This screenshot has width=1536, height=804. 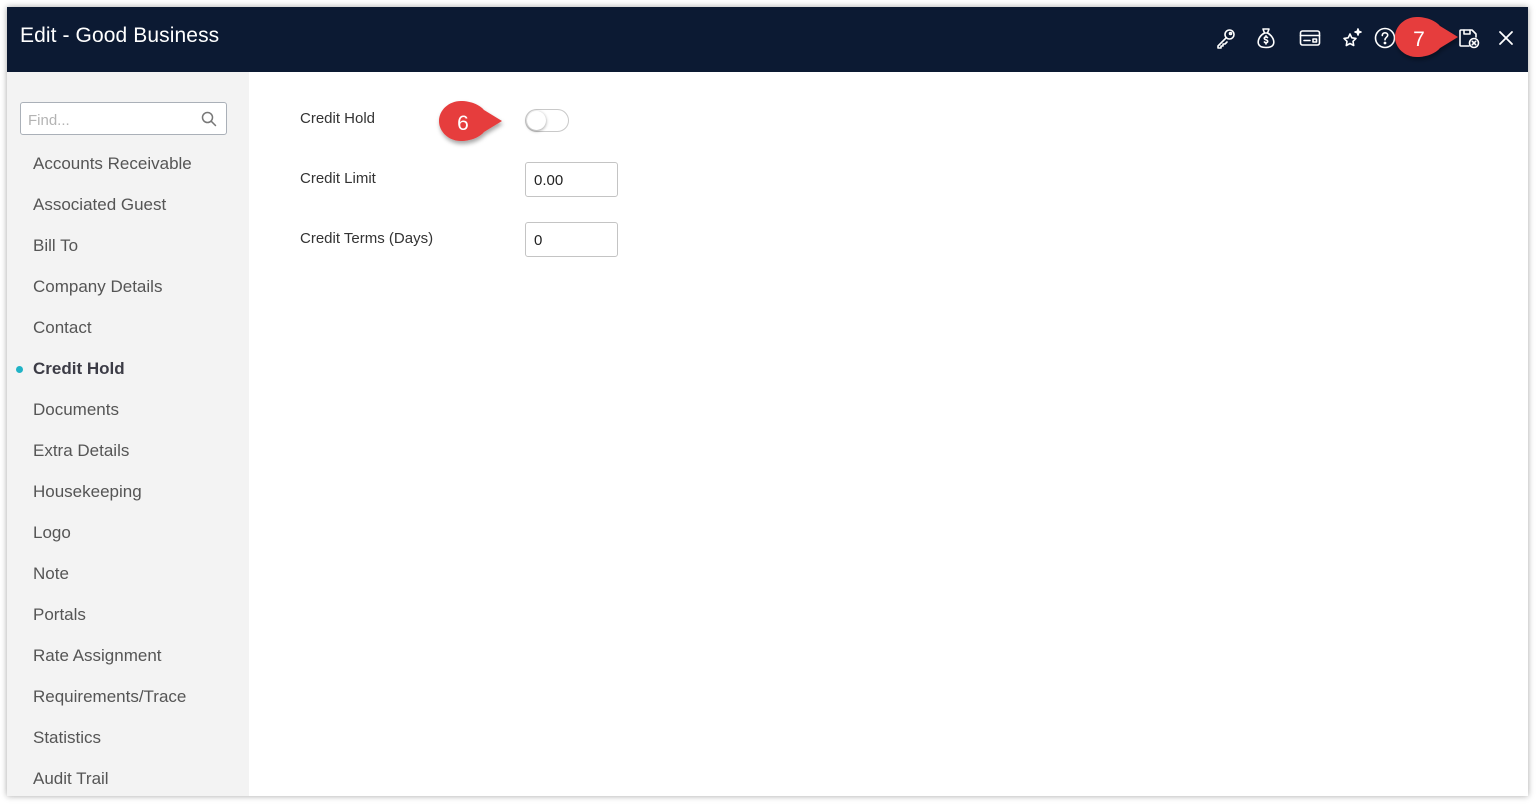 I want to click on credit-terms-label: Credit Terms (Days), so click(x=367, y=238).